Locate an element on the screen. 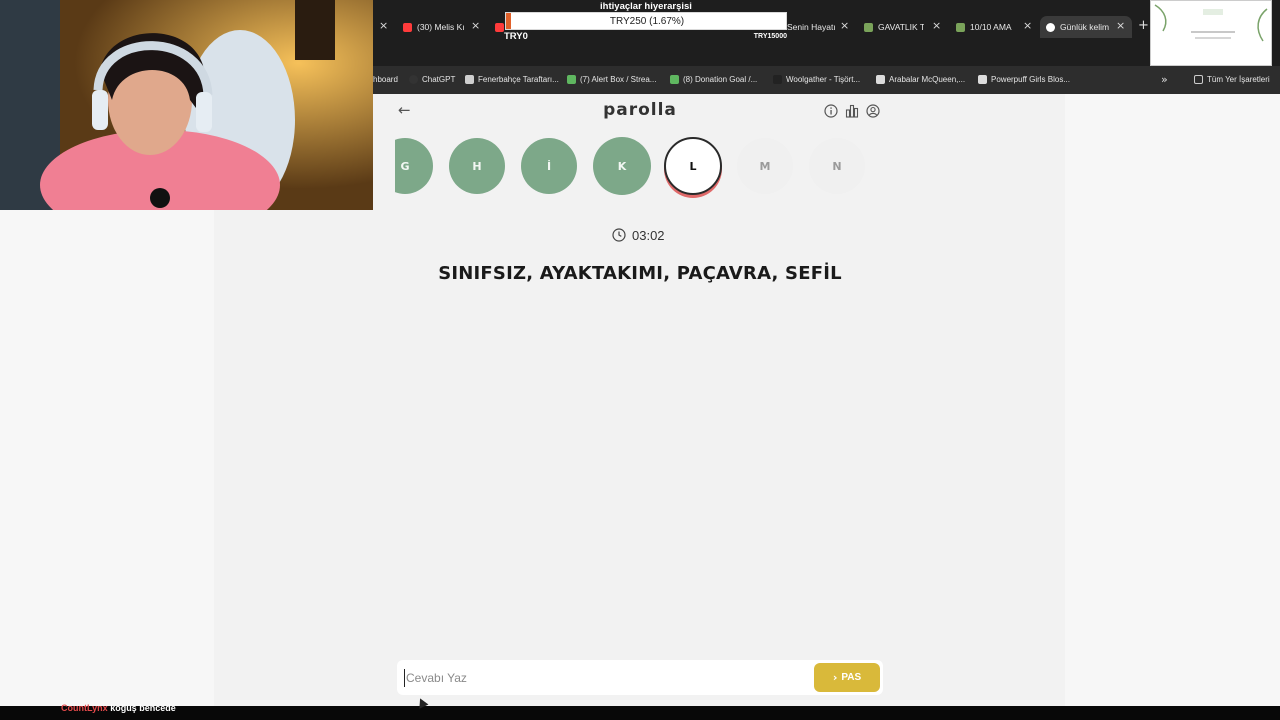  stream-bottom-bar is located at coordinates (640, 713).